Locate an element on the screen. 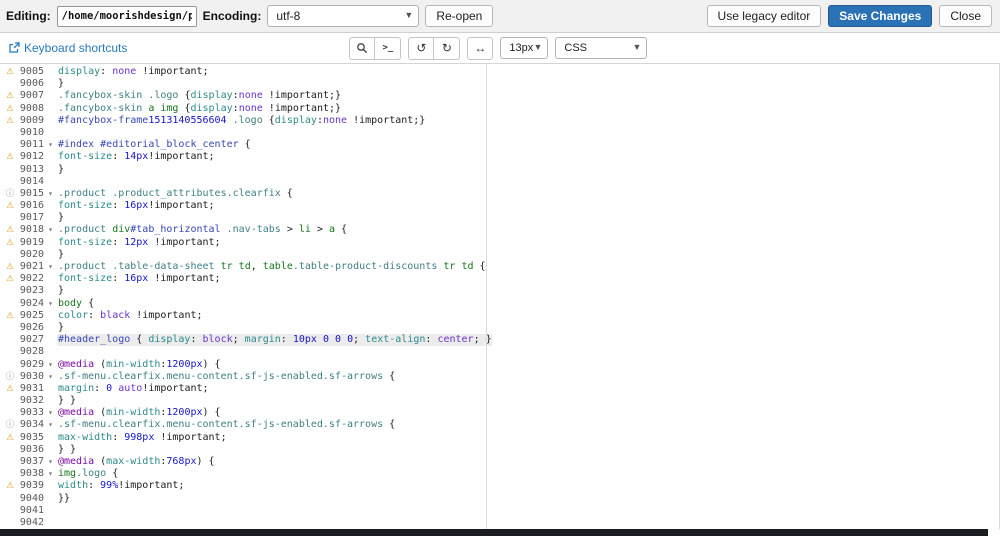  word-wrap-button: ↔ is located at coordinates (480, 48).